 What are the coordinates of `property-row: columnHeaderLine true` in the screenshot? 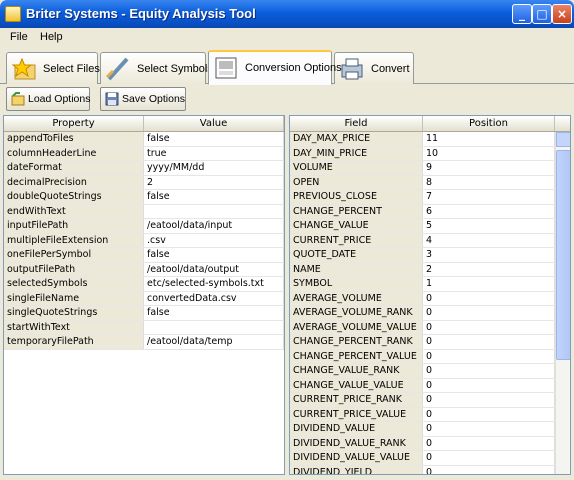 It's located at (144, 153).